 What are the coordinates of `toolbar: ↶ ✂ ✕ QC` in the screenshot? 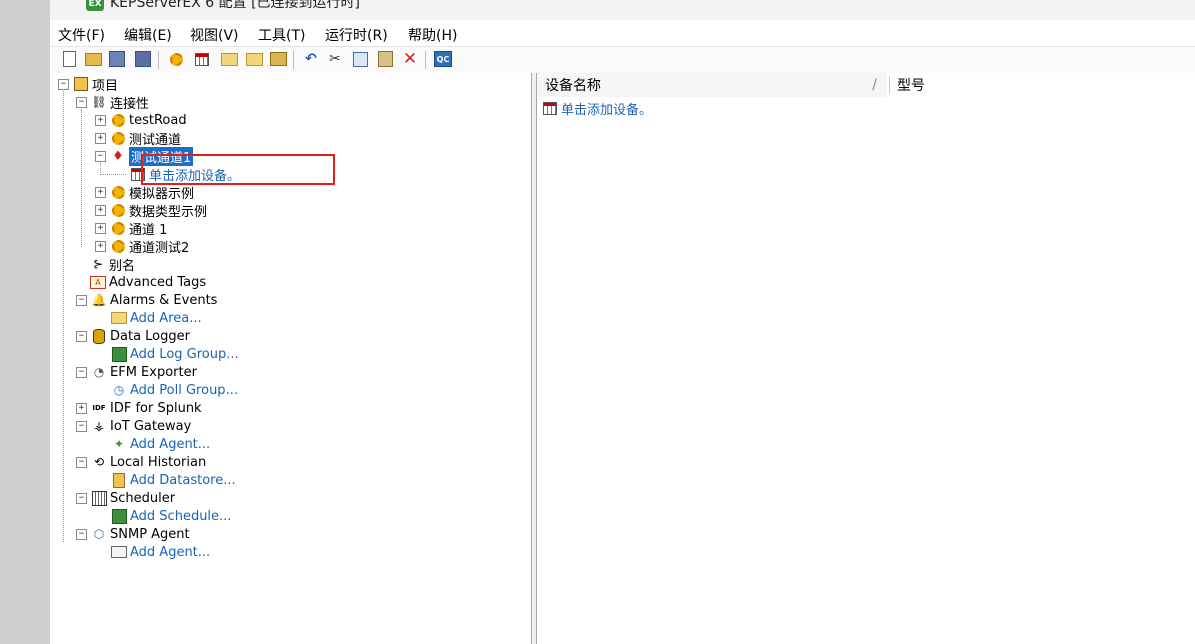 It's located at (622, 60).